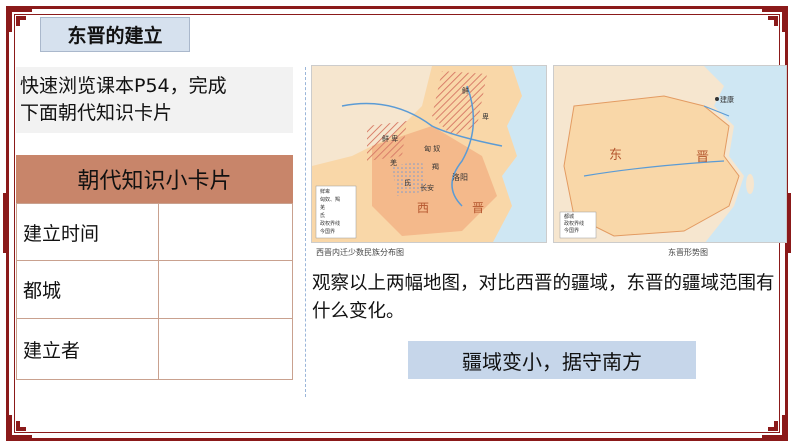  I want to click on legend-item: 羌, so click(323, 208).